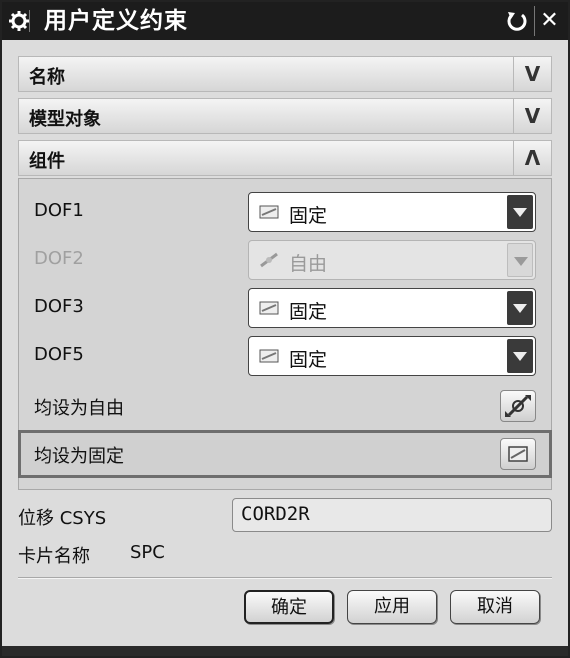 This screenshot has height=658, width=570. What do you see at coordinates (285, 454) in the screenshot?
I see `set-all-fixed-row: 均设为固定` at bounding box center [285, 454].